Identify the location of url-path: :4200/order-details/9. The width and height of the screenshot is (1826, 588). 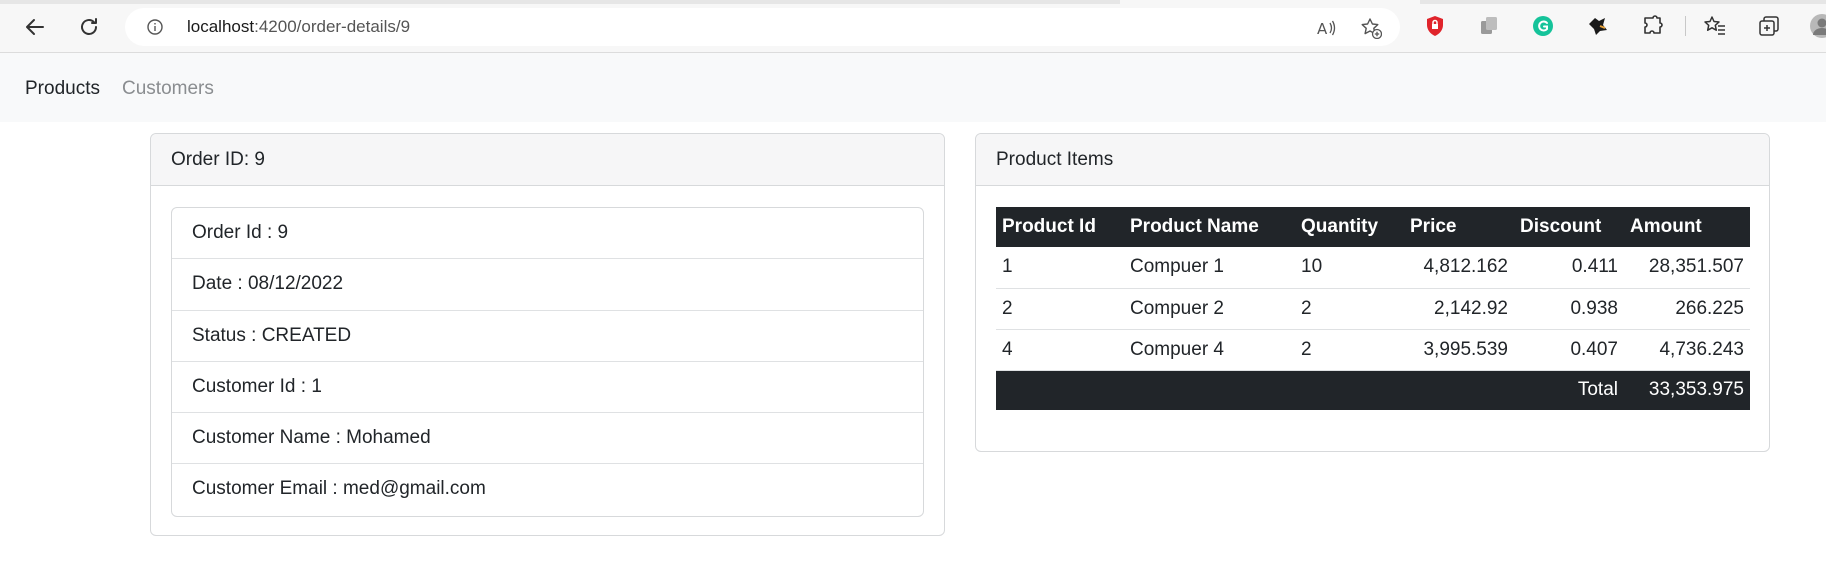
(332, 26).